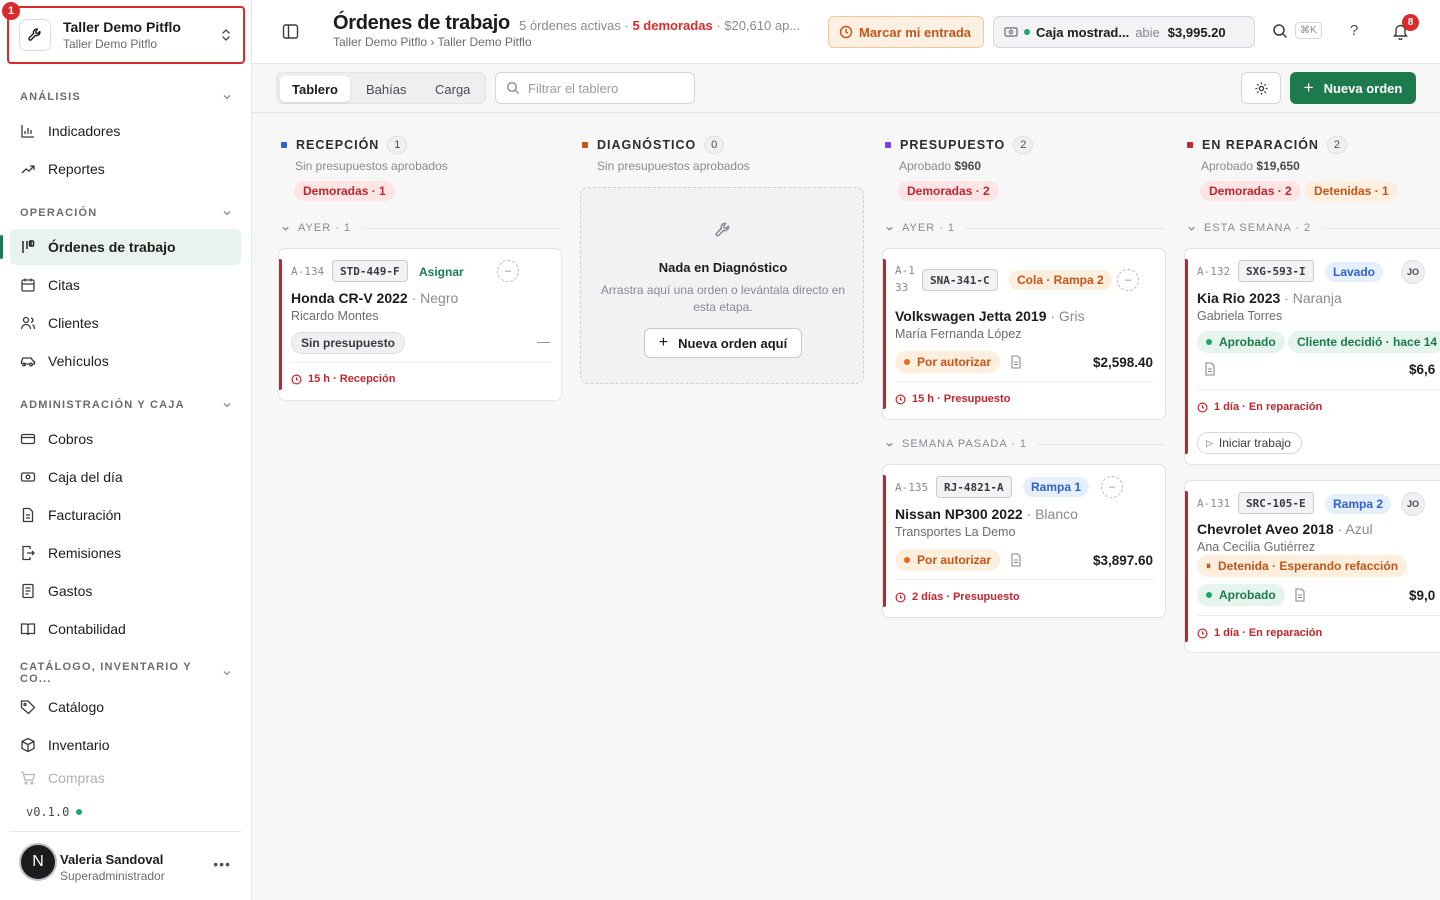 This screenshot has width=1440, height=900. Describe the element at coordinates (1351, 191) in the screenshot. I see `on-hold-filter-pill: Detenidas · 1` at that location.